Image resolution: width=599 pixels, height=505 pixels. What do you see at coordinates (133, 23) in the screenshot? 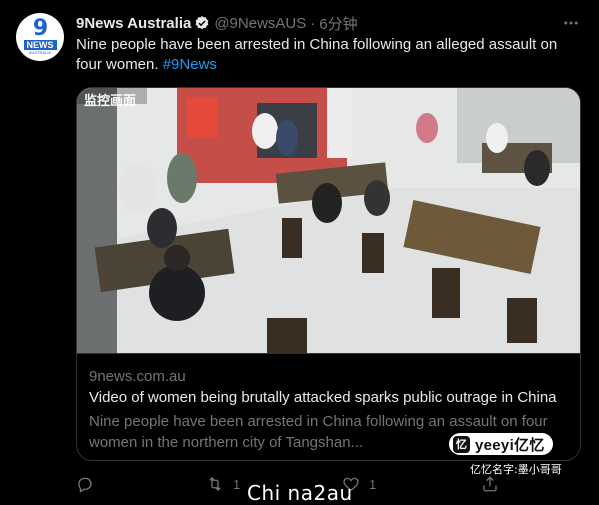
I see `display-name: 9News Australia` at bounding box center [133, 23].